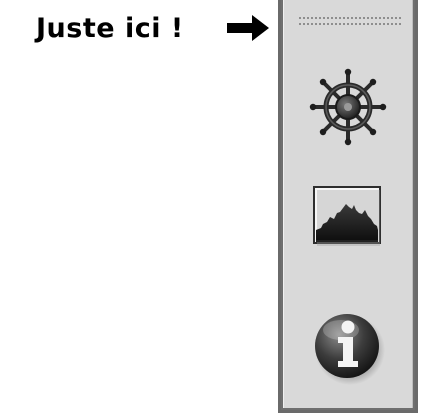  I want to click on grip-handle-icon, so click(351, 22).